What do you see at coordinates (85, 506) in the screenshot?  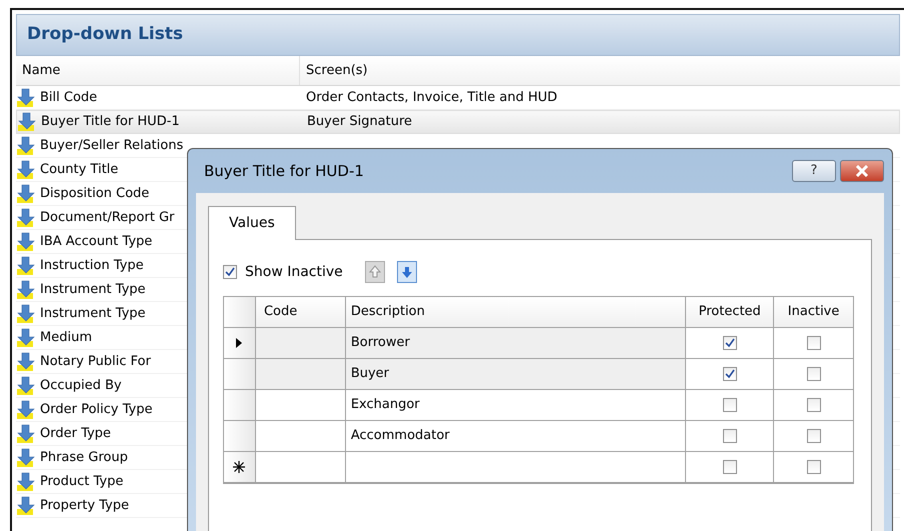 I see `list-item-name: Property Type` at bounding box center [85, 506].